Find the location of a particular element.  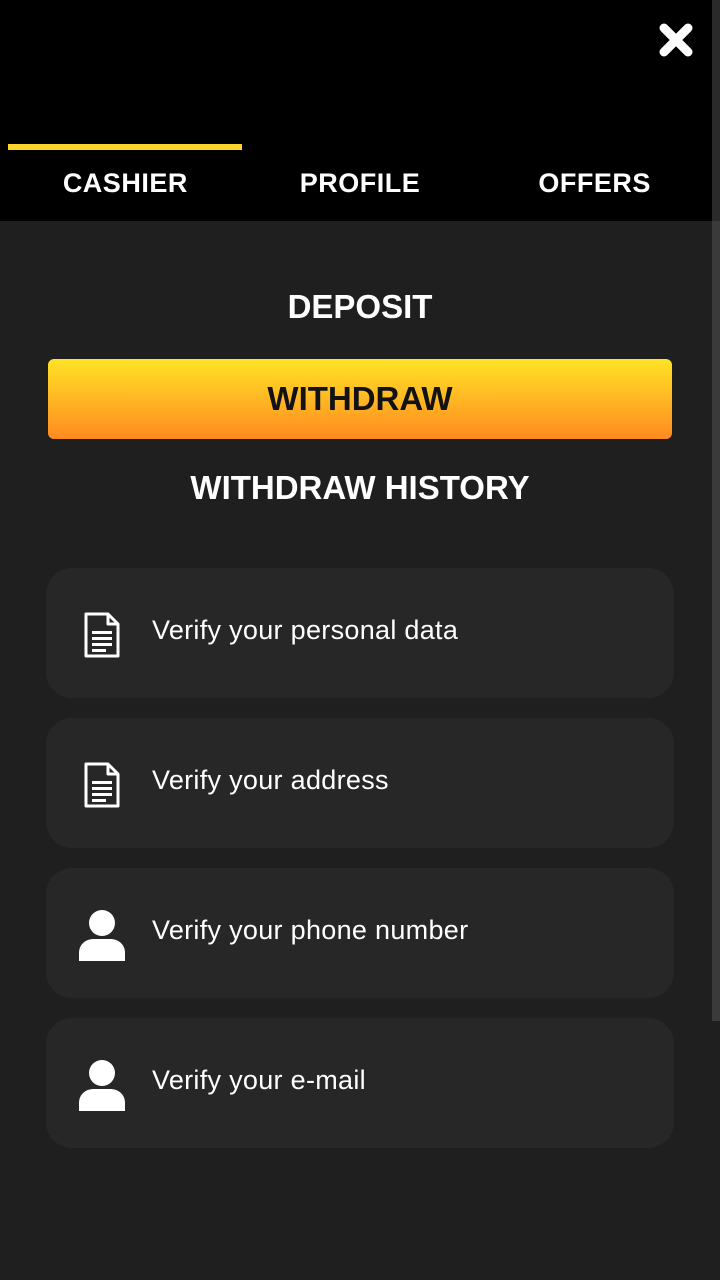

verify-email-item: Verify your e-mail is located at coordinates (360, 1083).